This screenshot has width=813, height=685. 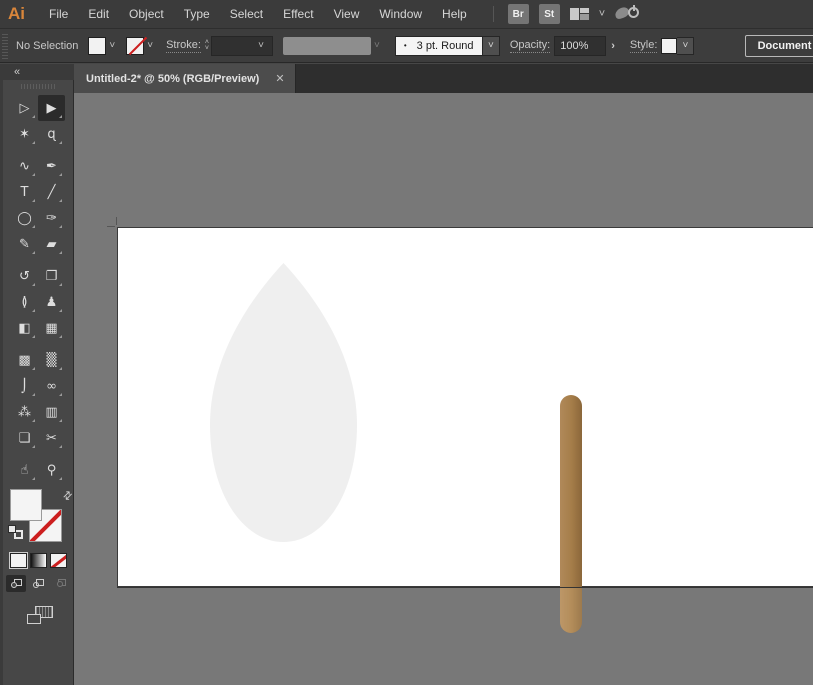 I want to click on document-tab: Untitled-2* @ 50% (RGB/Preview) ✕, so click(x=185, y=78).